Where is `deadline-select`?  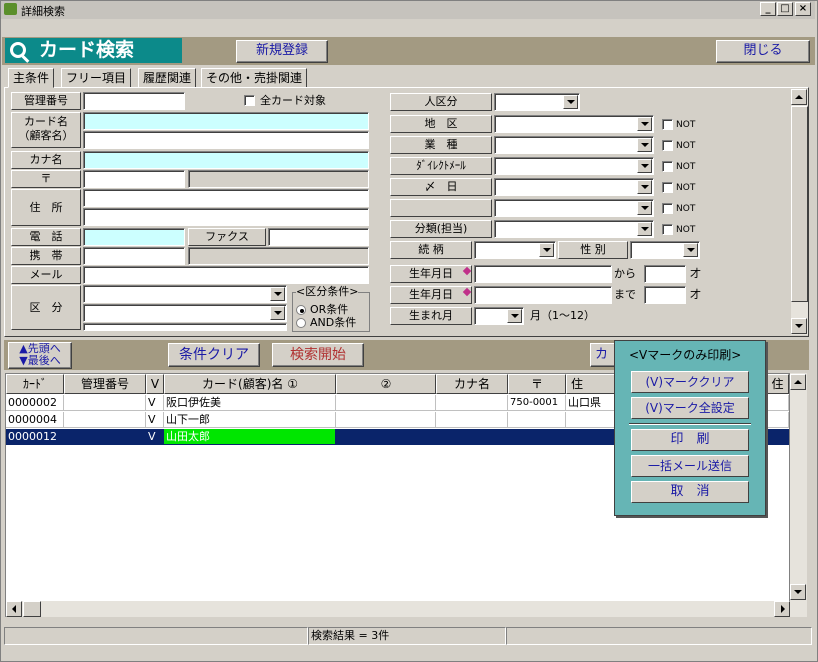 deadline-select is located at coordinates (574, 187).